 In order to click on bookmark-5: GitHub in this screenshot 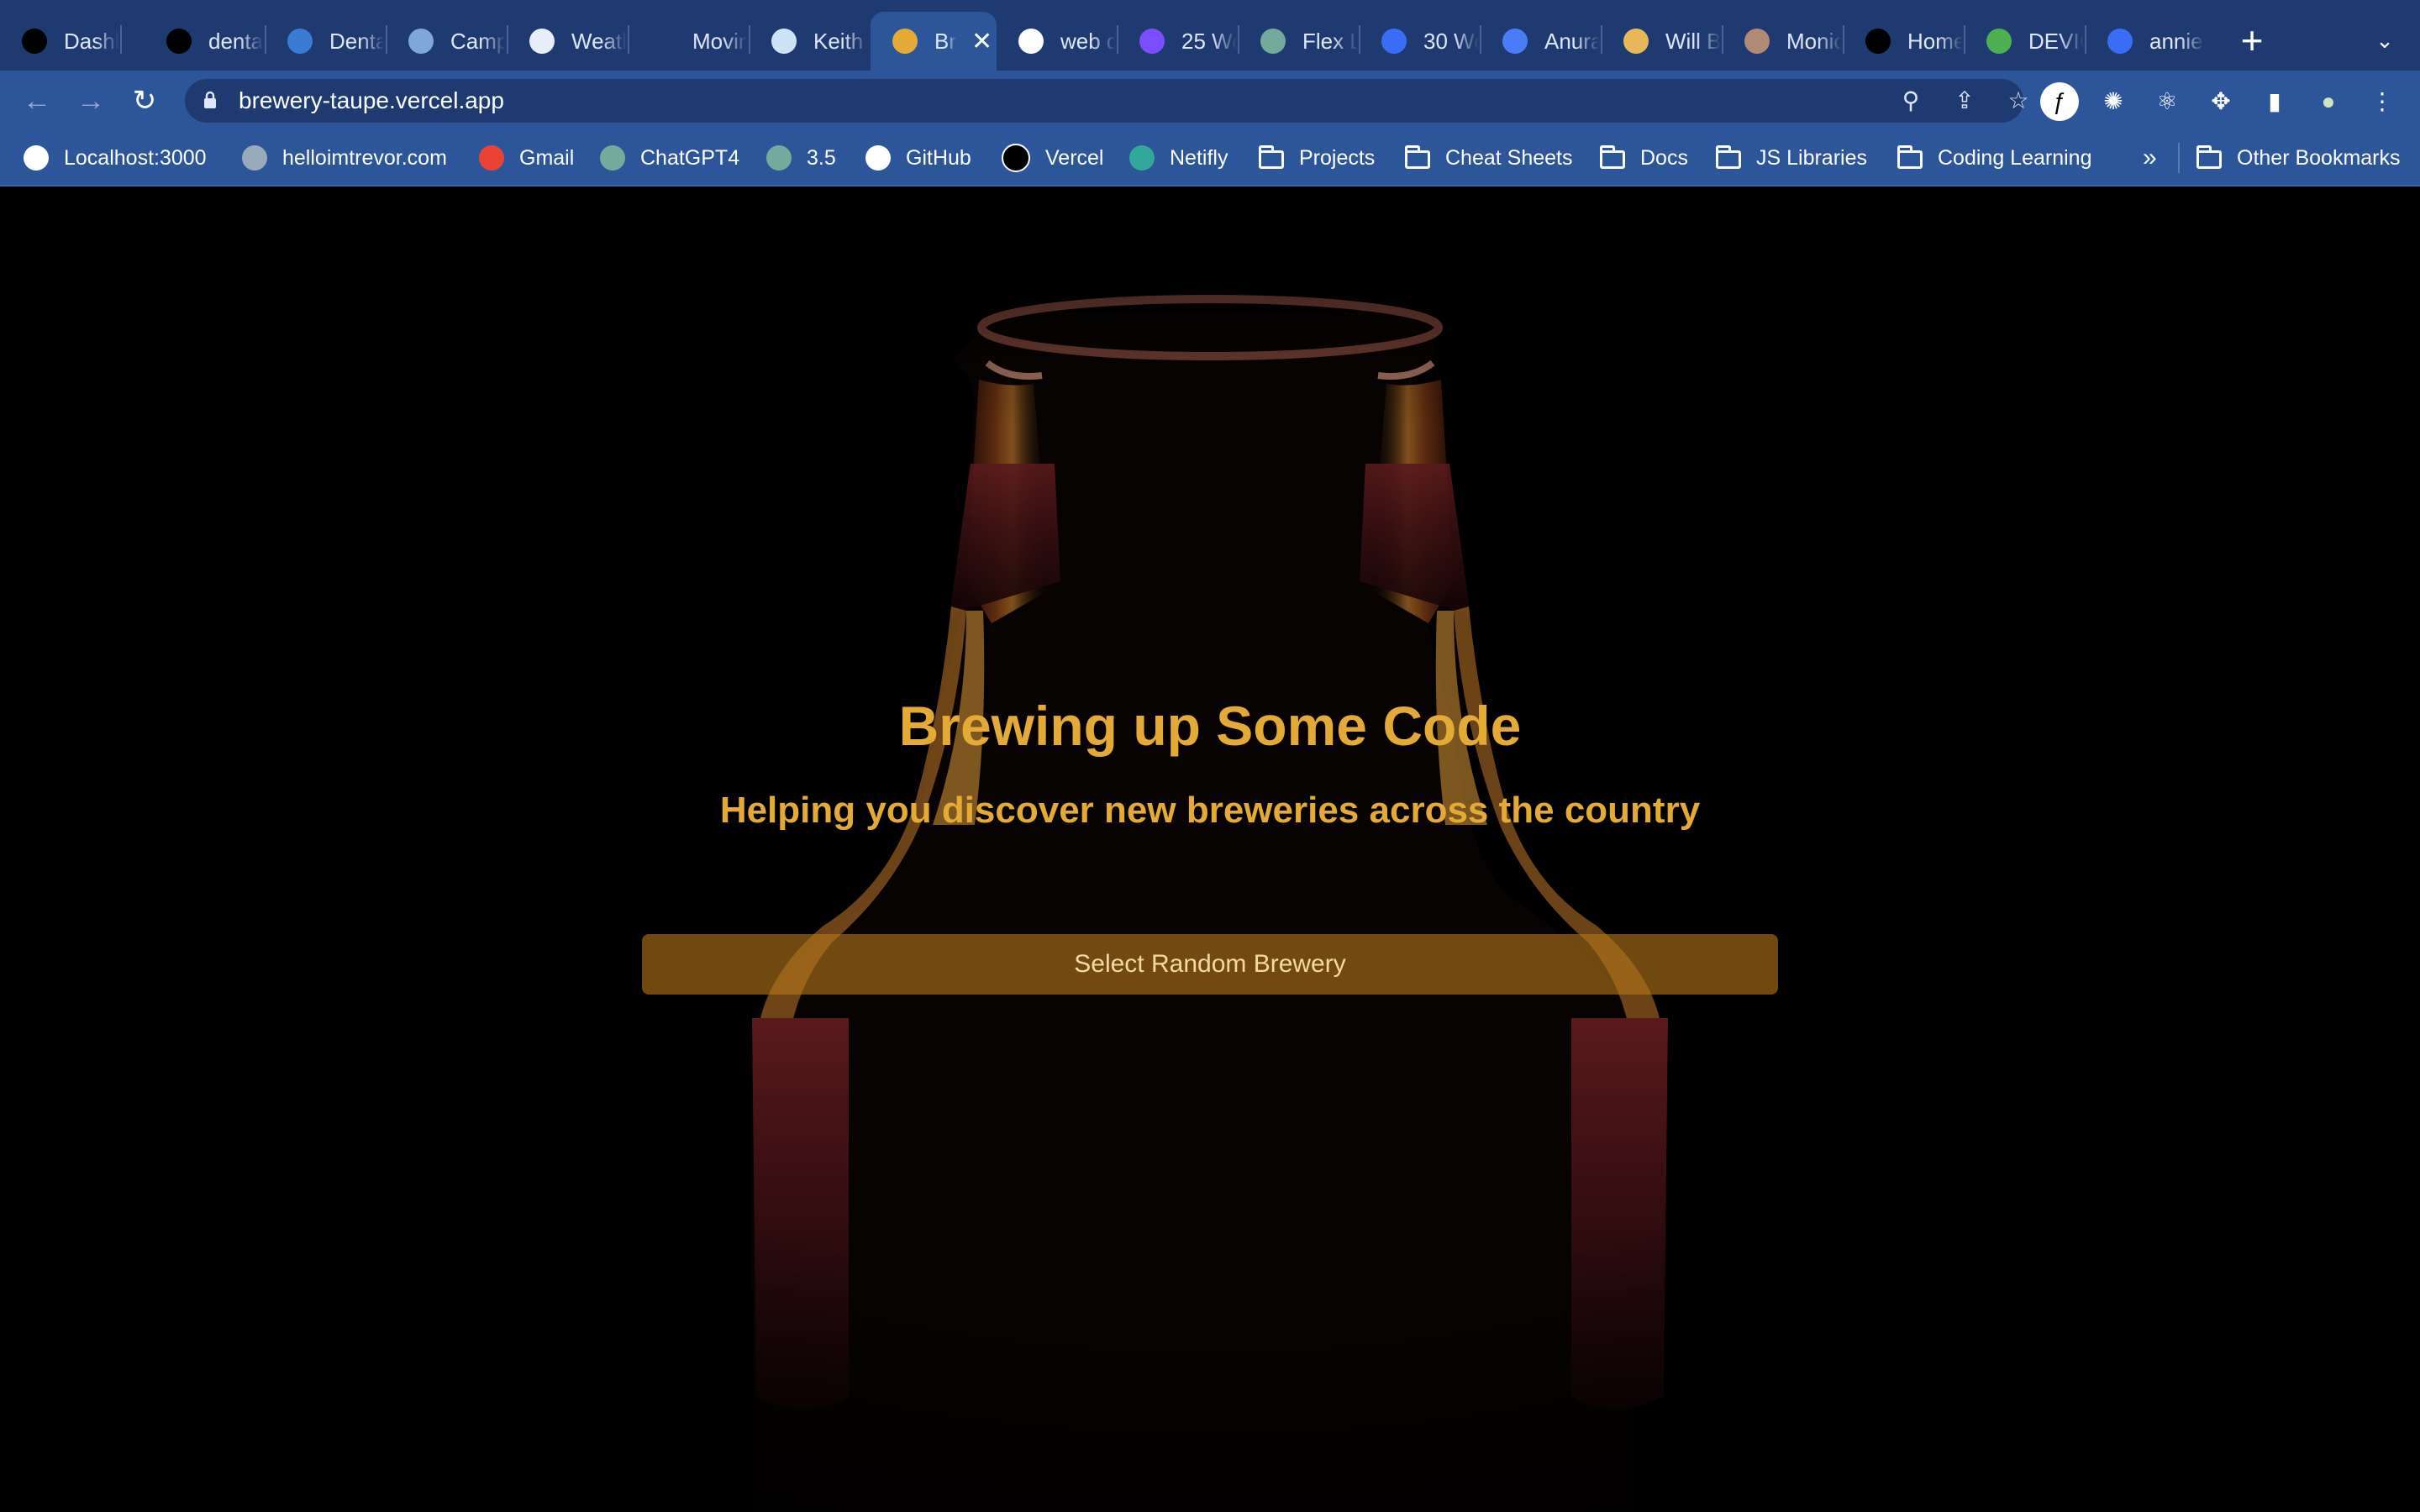, I will do `click(918, 158)`.